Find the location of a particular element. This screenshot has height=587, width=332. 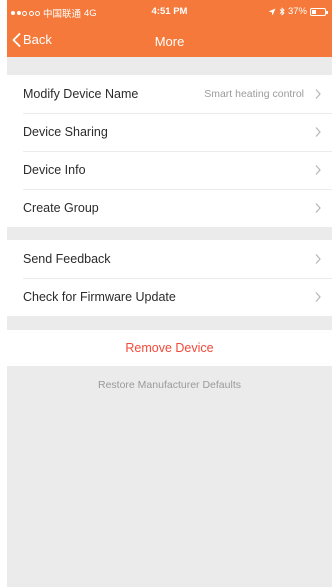

page-title: More is located at coordinates (169, 41).